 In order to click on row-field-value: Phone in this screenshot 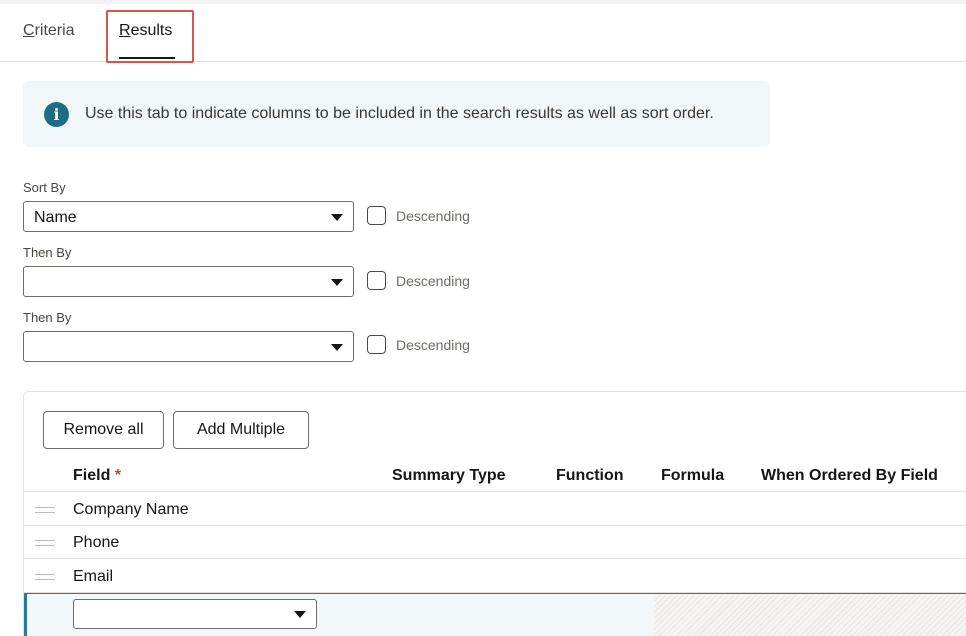, I will do `click(96, 542)`.